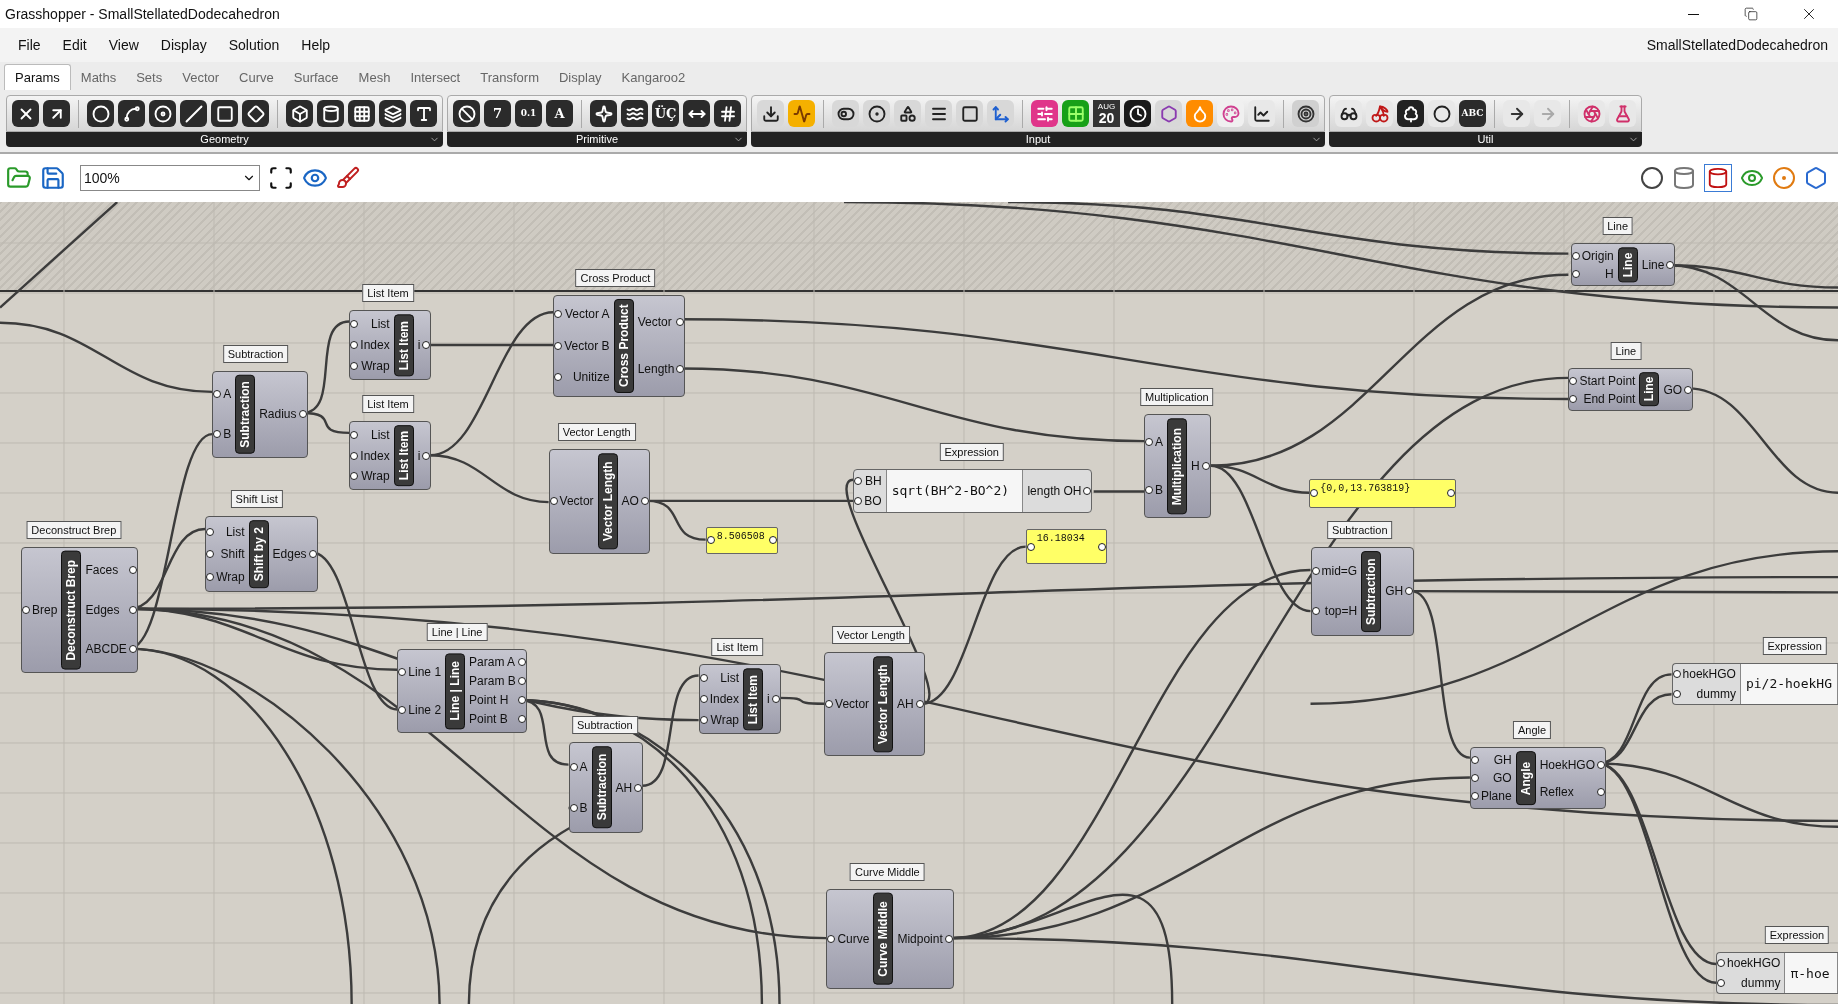 This screenshot has width=1838, height=1004. Describe the element at coordinates (330, 113) in the screenshot. I see `cylinder-icon` at that location.